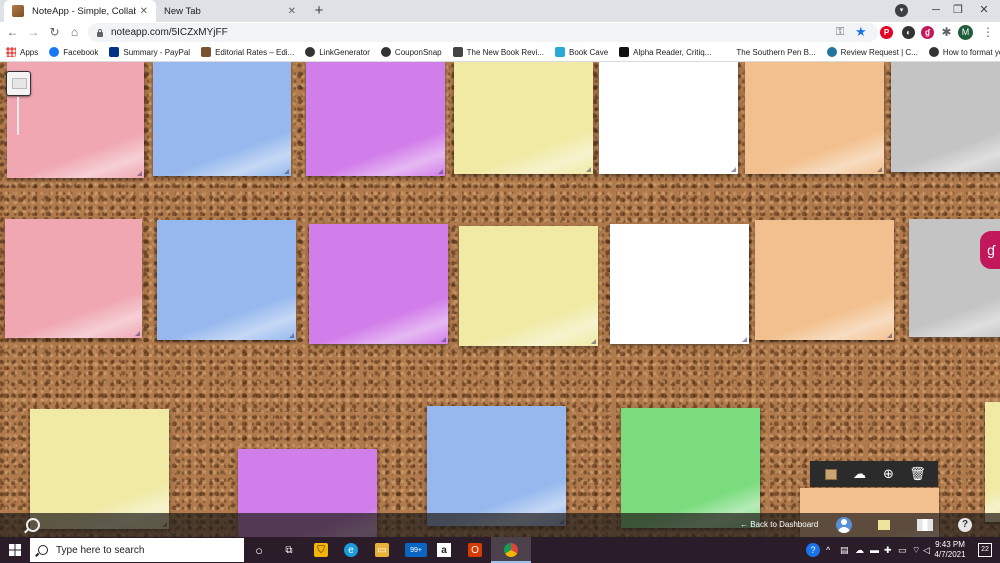  I want to click on battery-icon: ▭, so click(902, 550).